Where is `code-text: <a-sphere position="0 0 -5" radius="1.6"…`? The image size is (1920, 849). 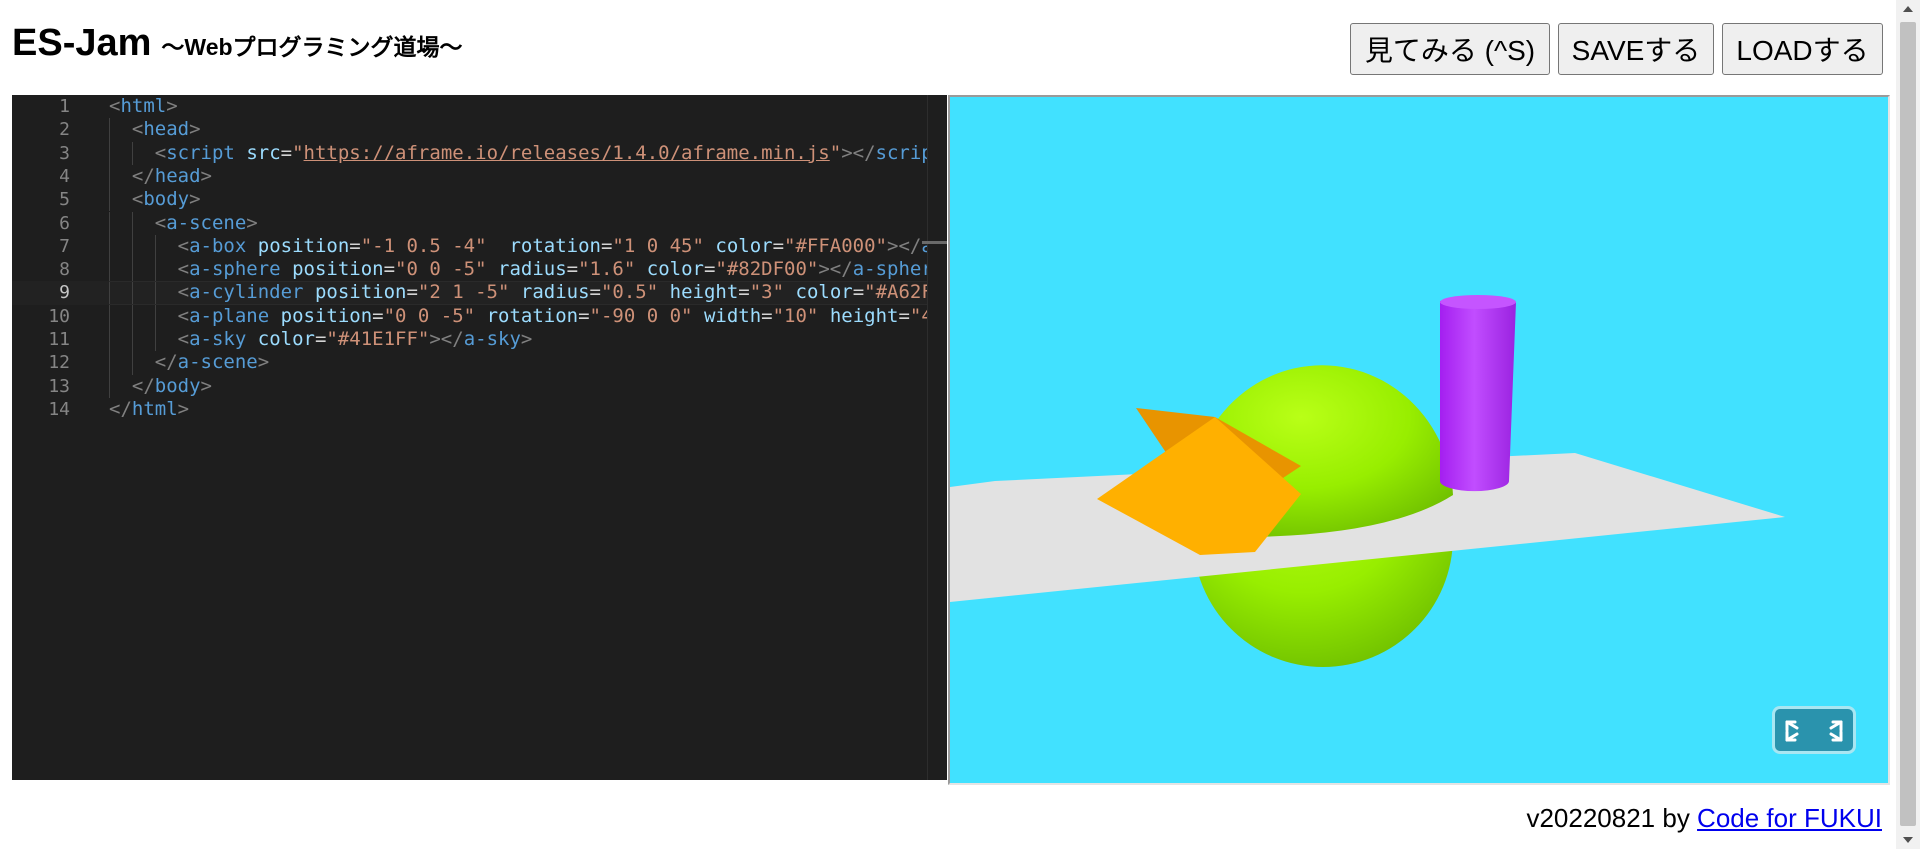
code-text: <a-sphere position="0 0 -5" radius="1.6"… is located at coordinates (528, 269).